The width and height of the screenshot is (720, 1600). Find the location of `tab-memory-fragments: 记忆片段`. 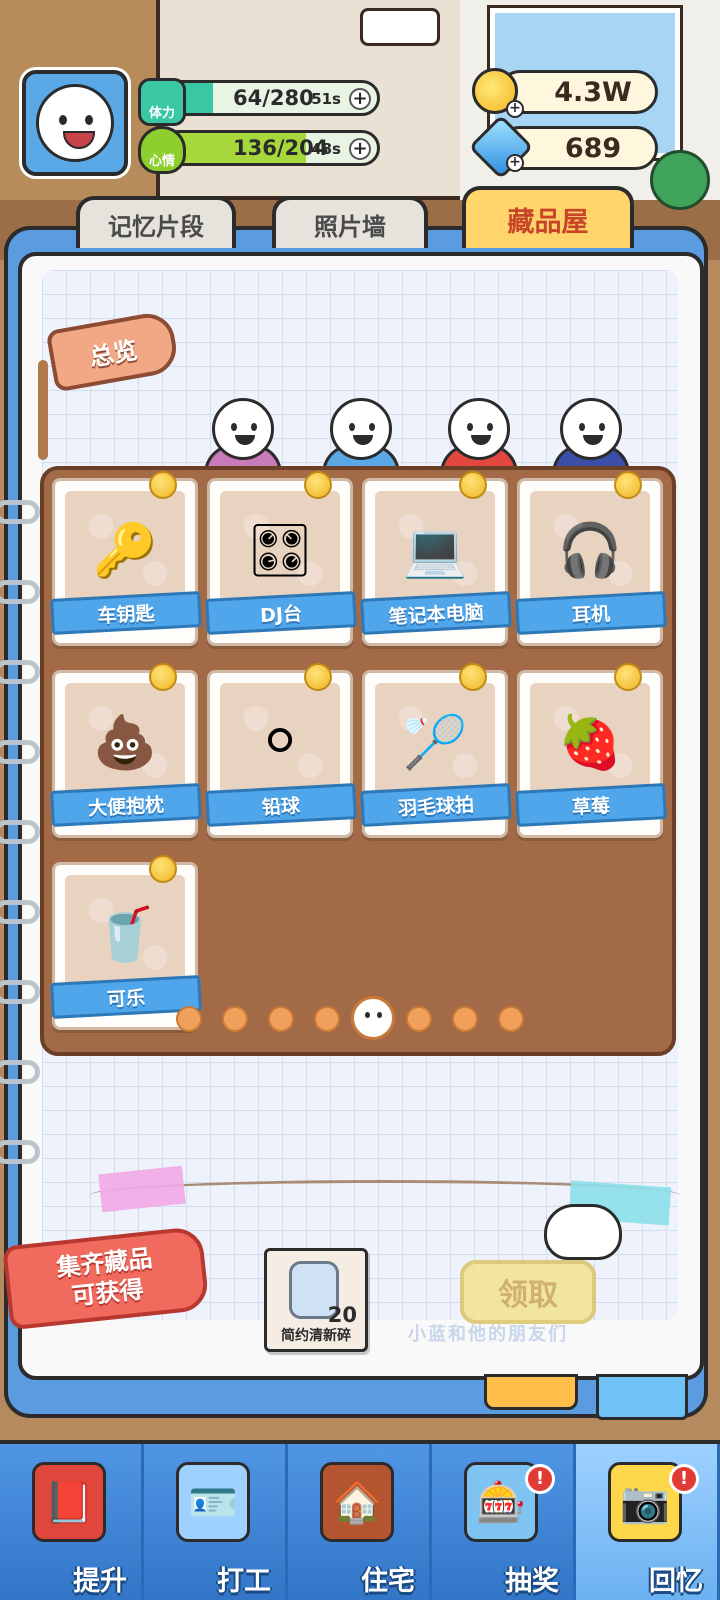

tab-memory-fragments: 记忆片段 is located at coordinates (156, 222).